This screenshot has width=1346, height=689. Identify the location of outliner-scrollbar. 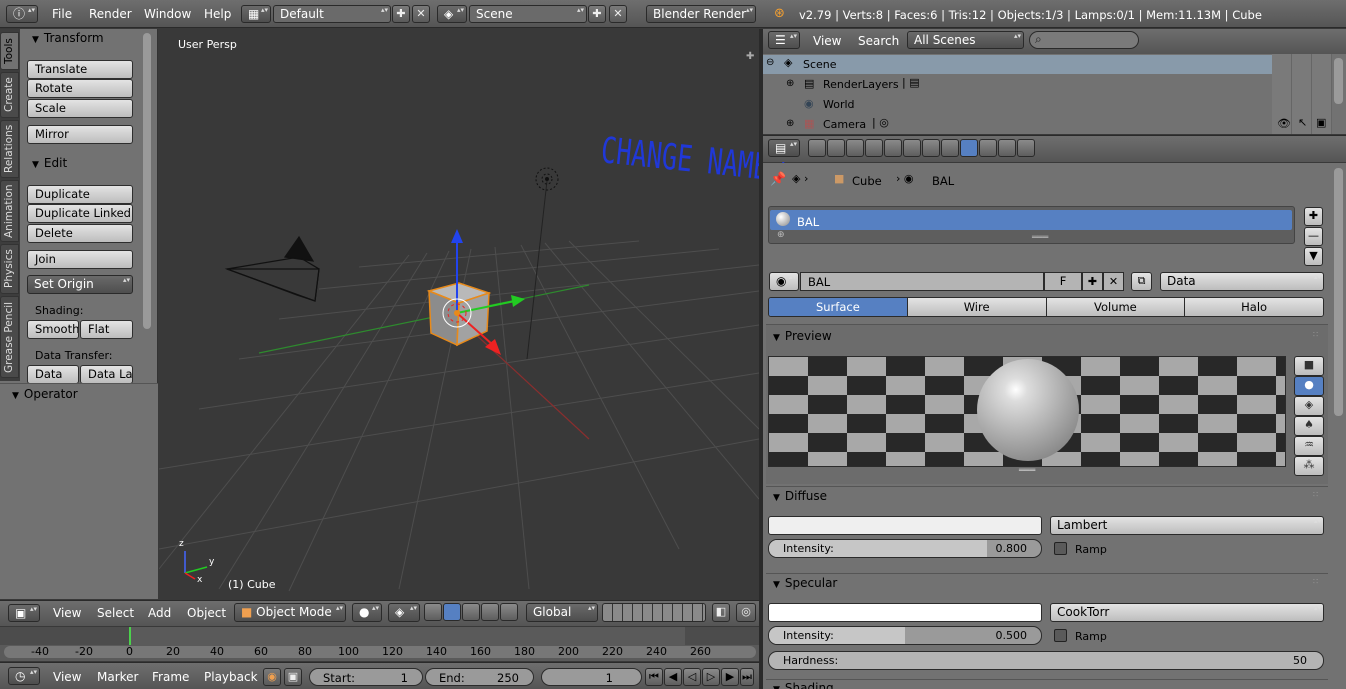
(1338, 81).